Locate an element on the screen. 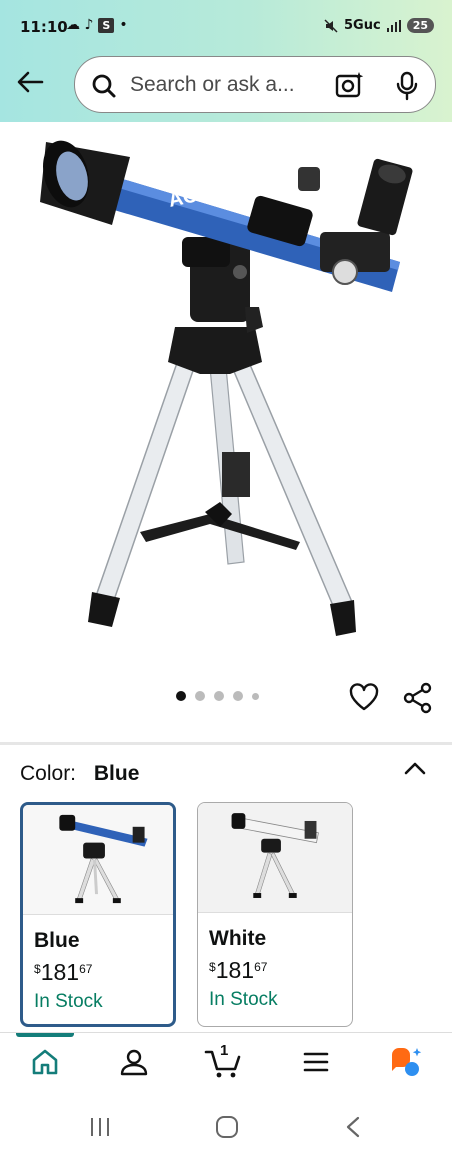 This screenshot has height=1158, width=452. s-badge-icon: S is located at coordinates (106, 25).